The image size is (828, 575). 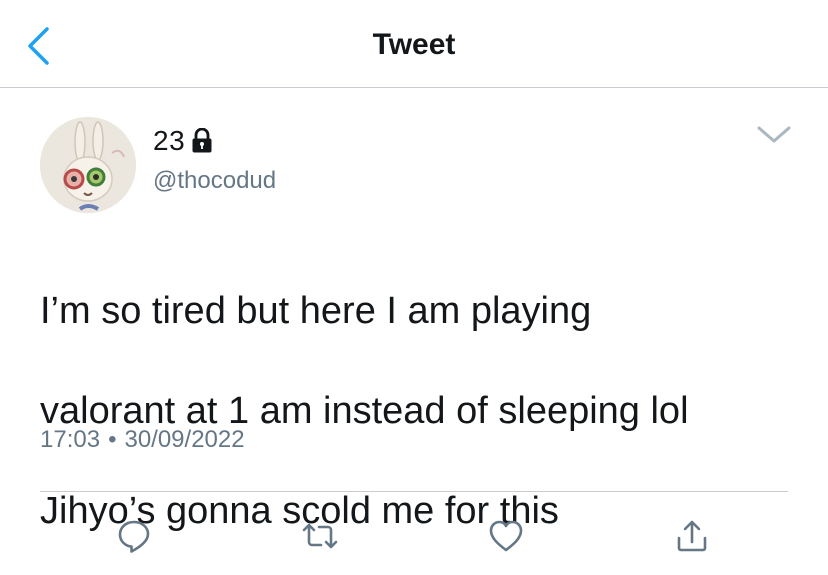 I want to click on user-handle: @thocodud, so click(x=215, y=180).